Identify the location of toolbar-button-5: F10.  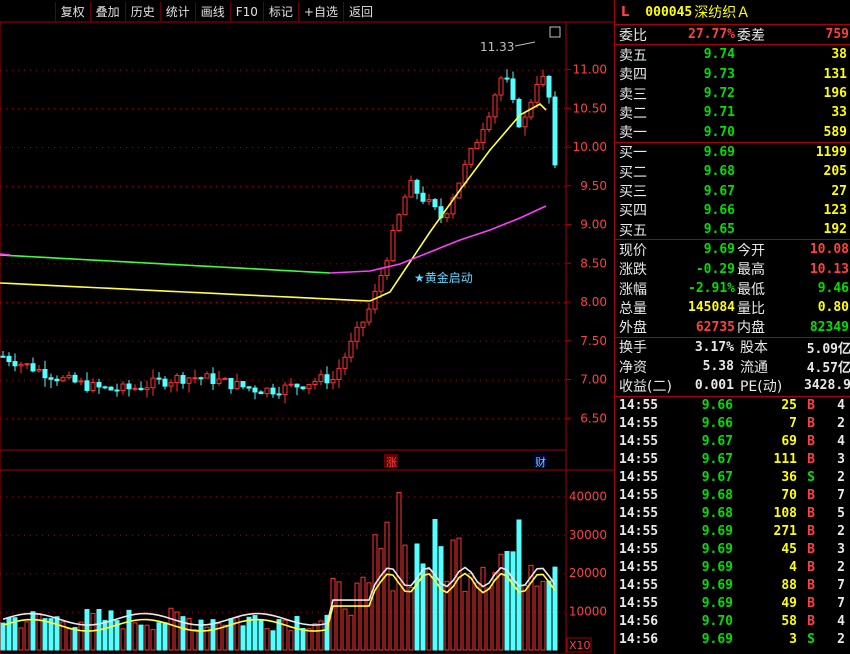
(246, 12).